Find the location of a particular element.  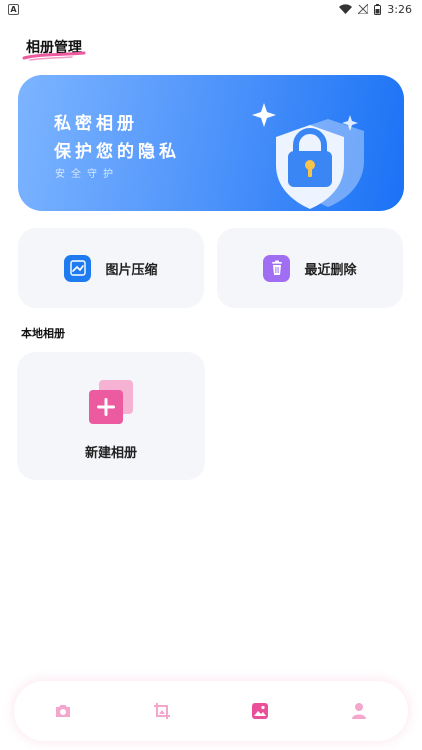

banner-tagline: 安全守护 is located at coordinates (87, 174).